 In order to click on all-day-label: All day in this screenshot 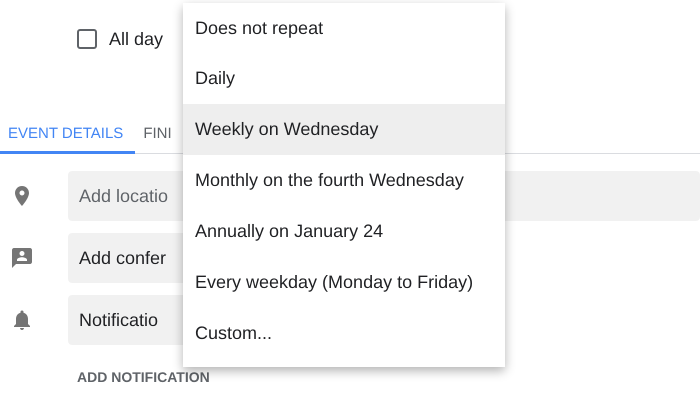, I will do `click(136, 39)`.